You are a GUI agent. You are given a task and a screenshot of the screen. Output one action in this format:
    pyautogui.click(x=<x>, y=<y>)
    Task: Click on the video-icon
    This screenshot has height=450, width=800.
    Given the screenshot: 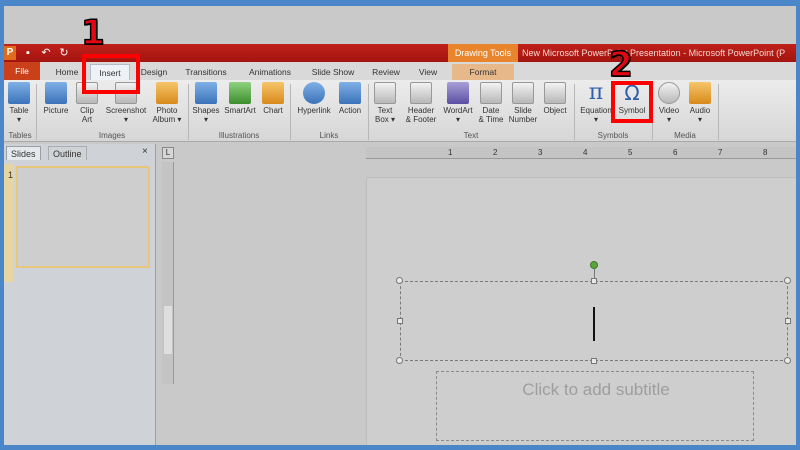 What is the action you would take?
    pyautogui.click(x=669, y=93)
    